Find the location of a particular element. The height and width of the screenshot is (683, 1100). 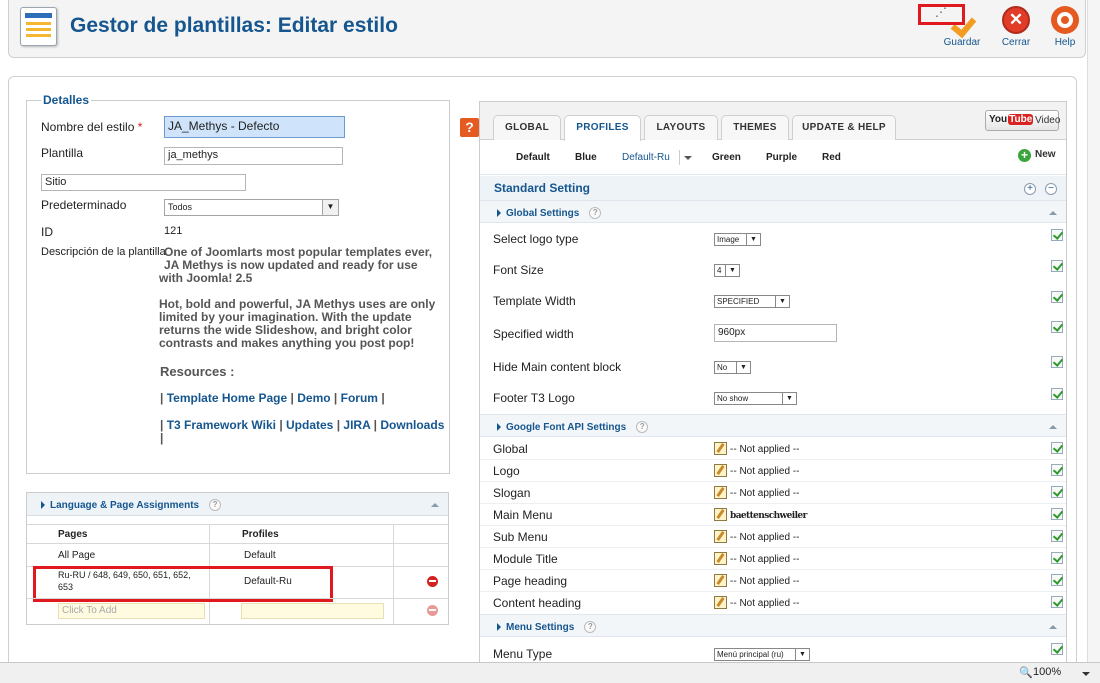

select-value: No show is located at coordinates (733, 398).